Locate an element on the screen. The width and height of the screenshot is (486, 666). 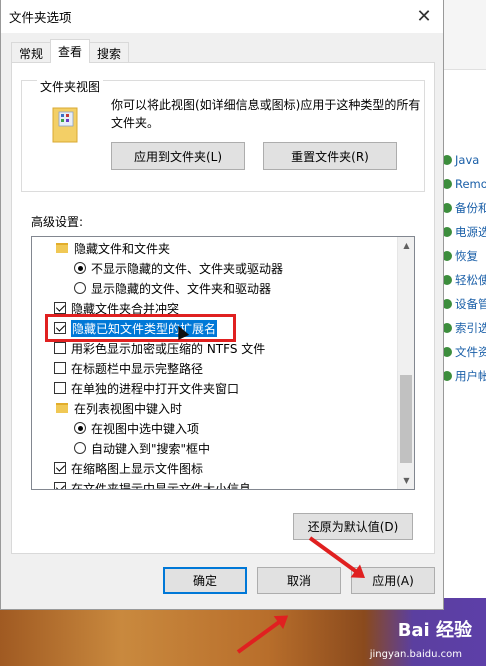
background-list-item: Java is located at coordinates (460, 160).